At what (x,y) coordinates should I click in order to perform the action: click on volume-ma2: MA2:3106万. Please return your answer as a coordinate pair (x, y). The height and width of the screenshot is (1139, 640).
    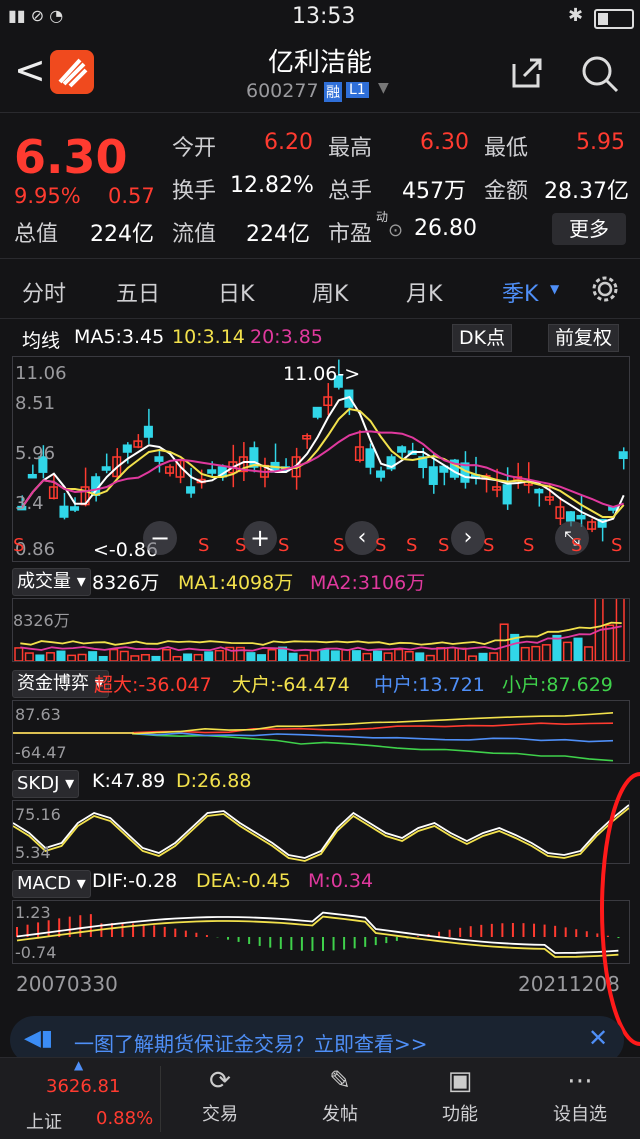
    Looking at the image, I should click on (368, 583).